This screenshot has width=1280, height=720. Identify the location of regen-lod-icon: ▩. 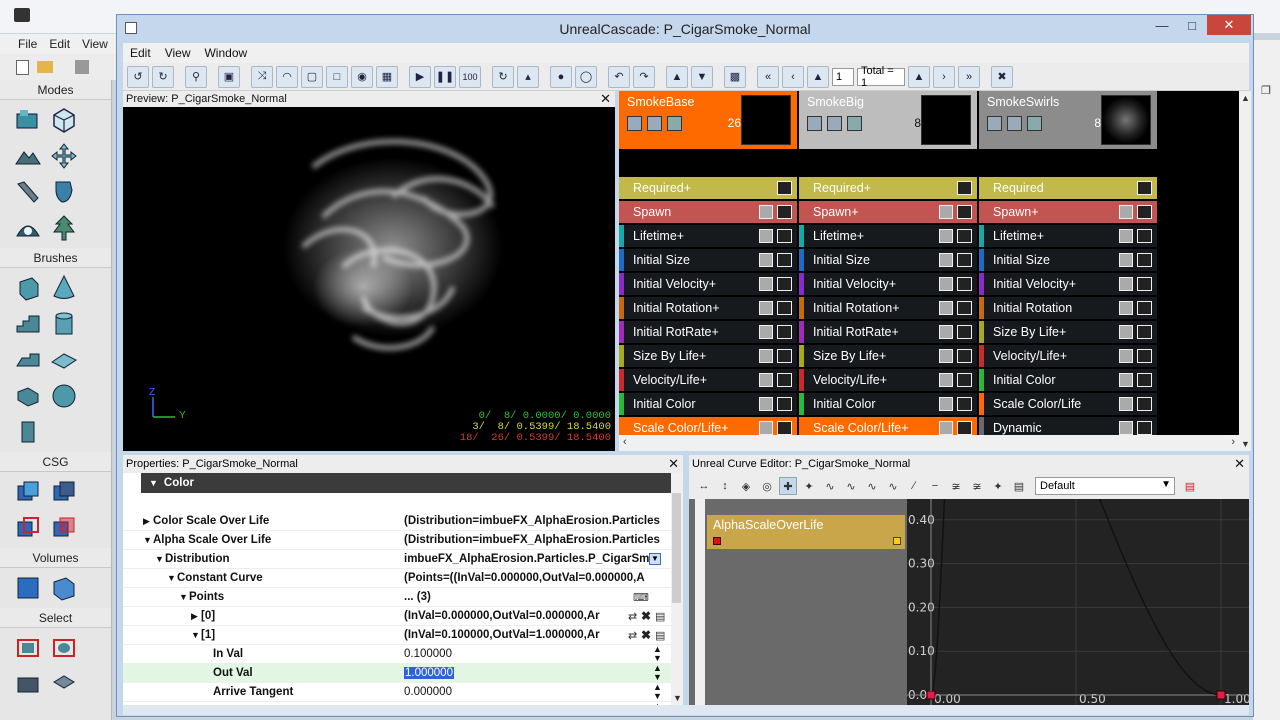
(735, 76).